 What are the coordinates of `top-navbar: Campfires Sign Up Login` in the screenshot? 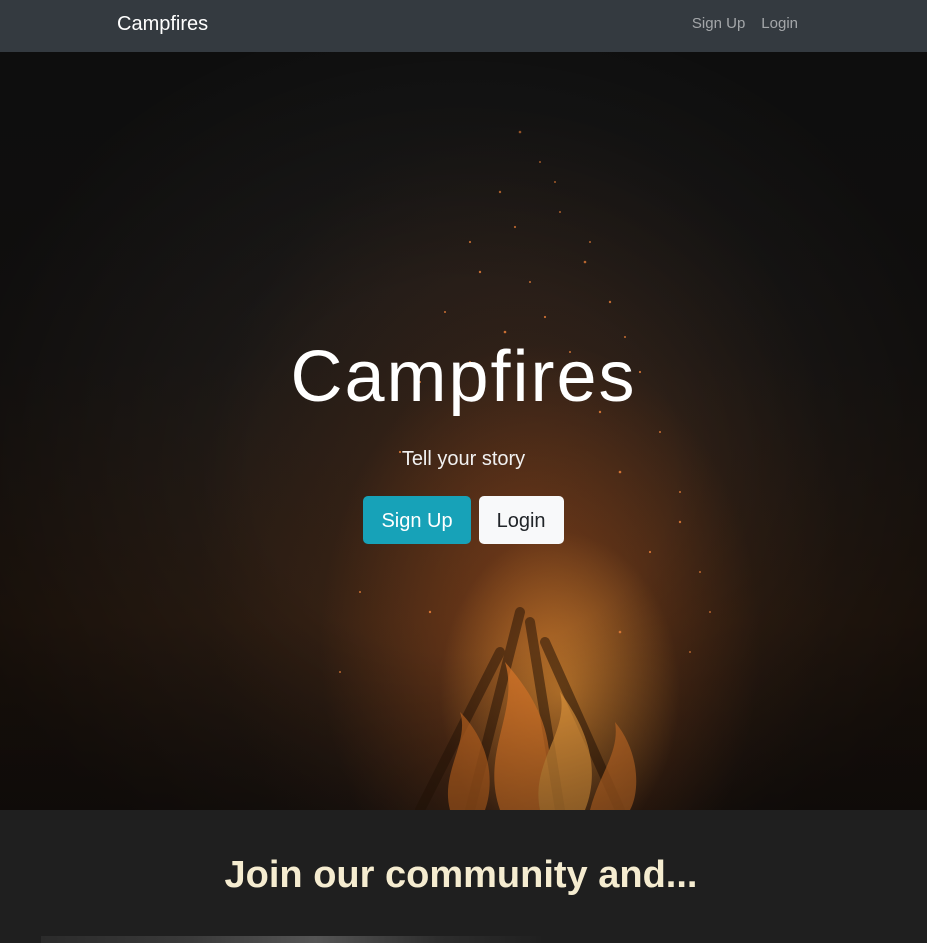 It's located at (463, 26).